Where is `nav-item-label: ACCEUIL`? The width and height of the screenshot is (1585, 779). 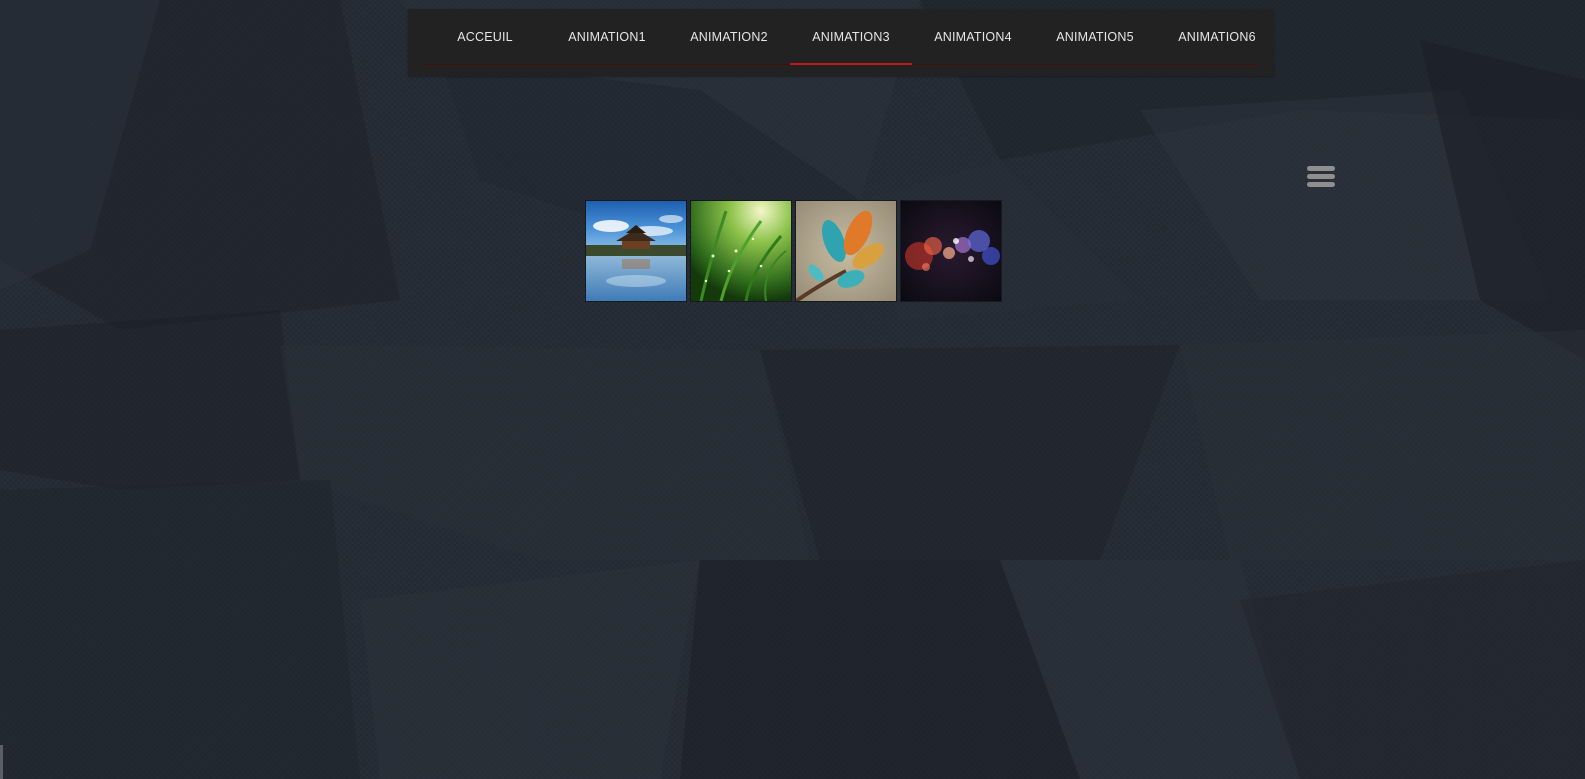 nav-item-label: ACCEUIL is located at coordinates (485, 37).